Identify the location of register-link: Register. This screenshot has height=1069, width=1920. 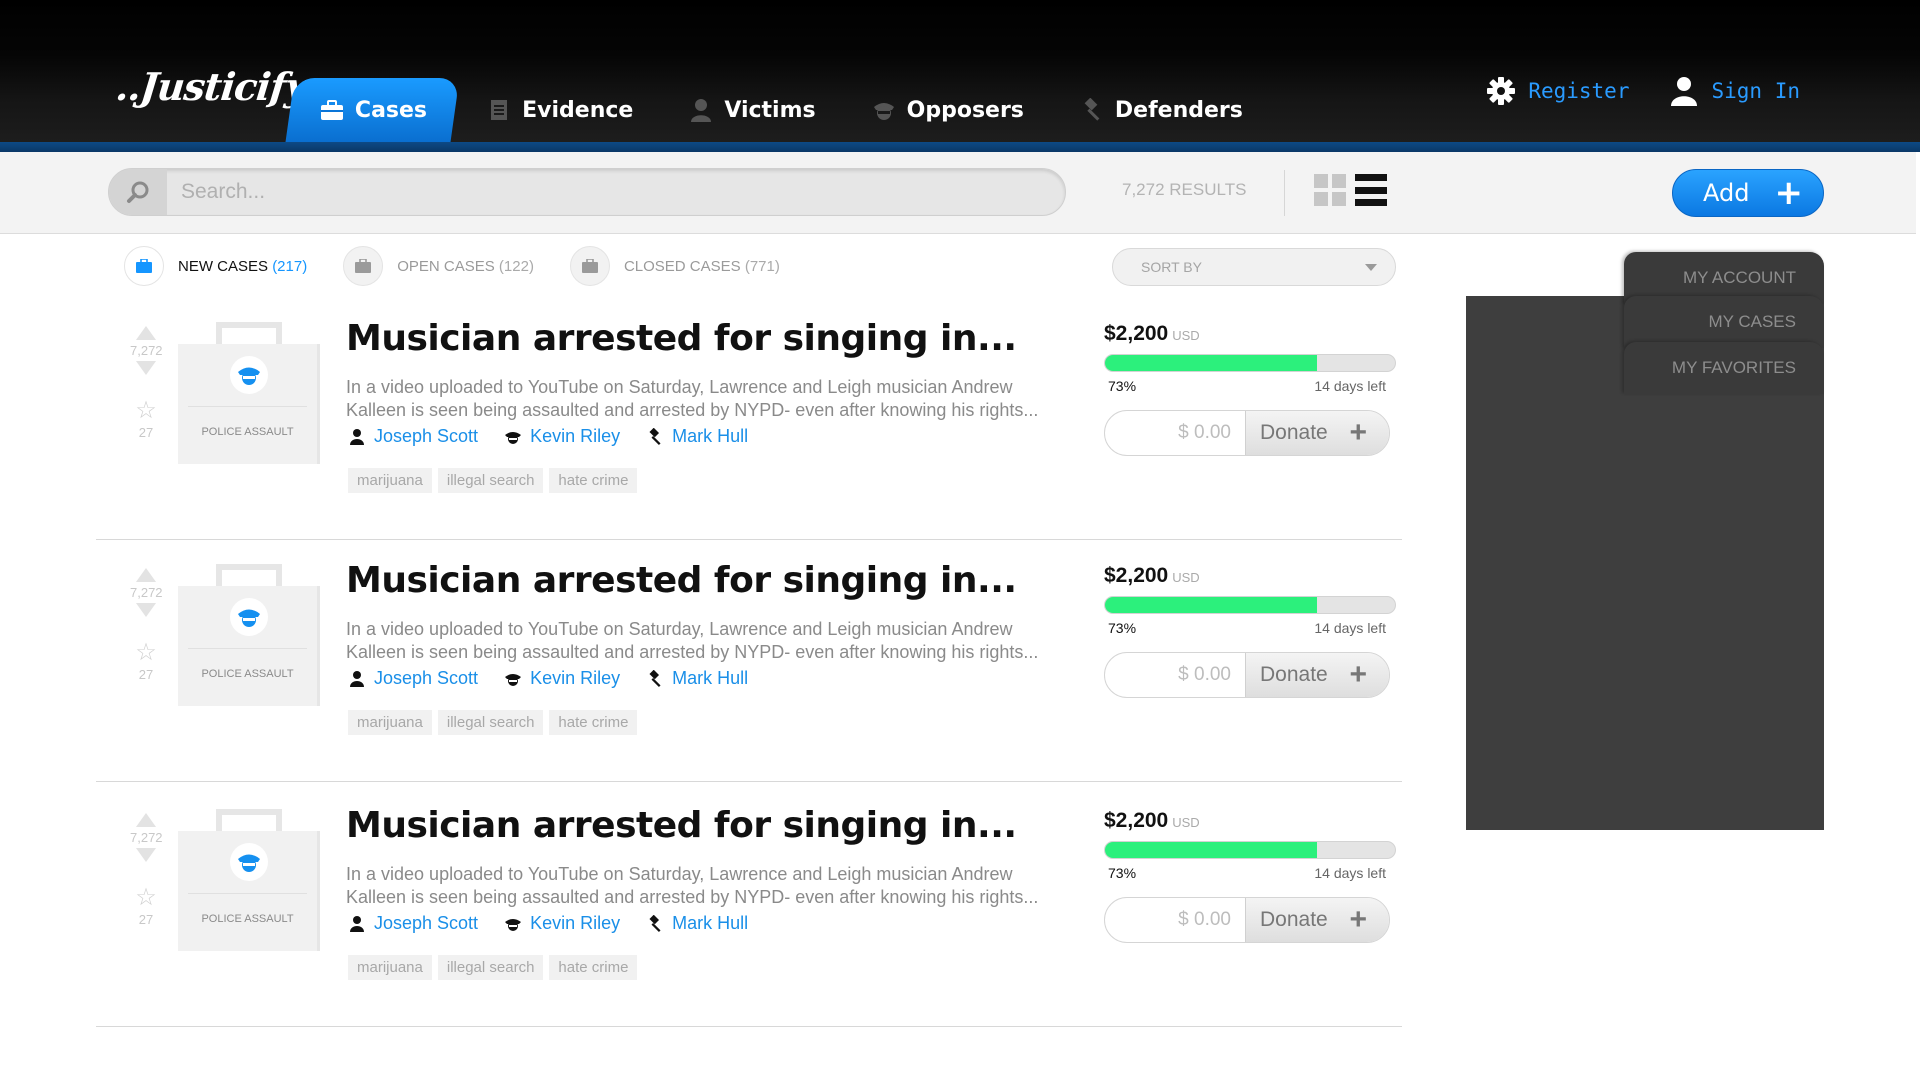
(1557, 91).